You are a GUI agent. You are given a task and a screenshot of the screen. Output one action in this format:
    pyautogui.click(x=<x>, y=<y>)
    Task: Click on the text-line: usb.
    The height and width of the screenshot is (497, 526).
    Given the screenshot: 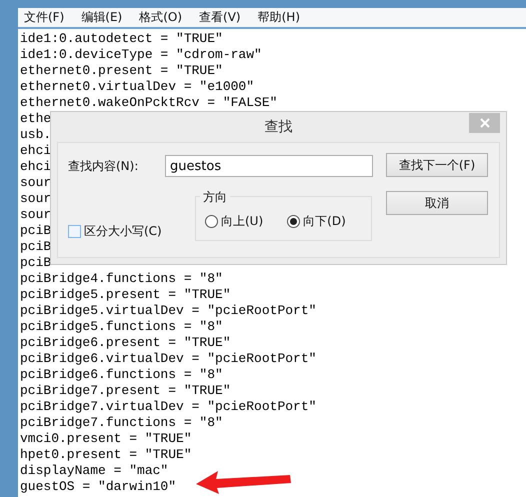 What is the action you would take?
    pyautogui.click(x=36, y=135)
    